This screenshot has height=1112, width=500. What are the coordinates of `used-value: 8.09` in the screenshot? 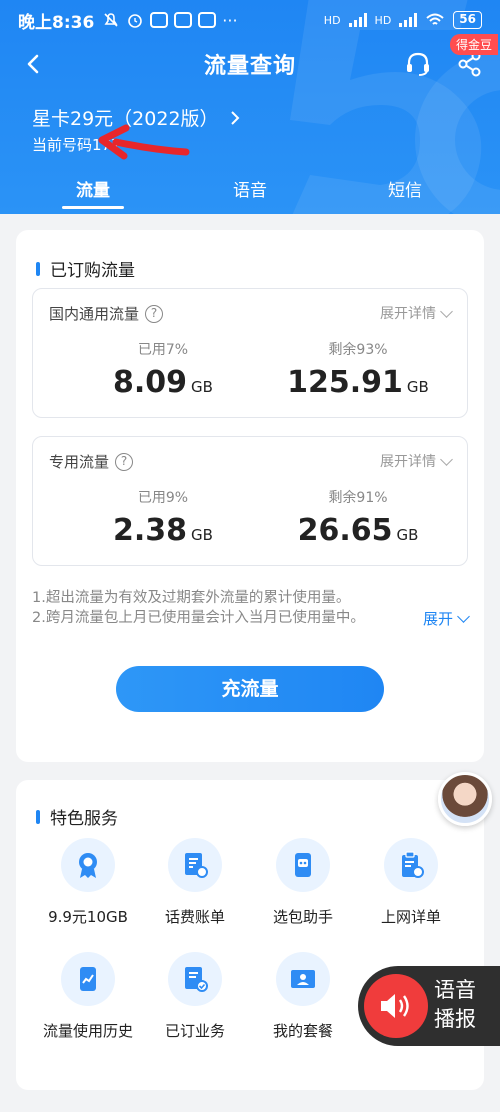 It's located at (150, 382).